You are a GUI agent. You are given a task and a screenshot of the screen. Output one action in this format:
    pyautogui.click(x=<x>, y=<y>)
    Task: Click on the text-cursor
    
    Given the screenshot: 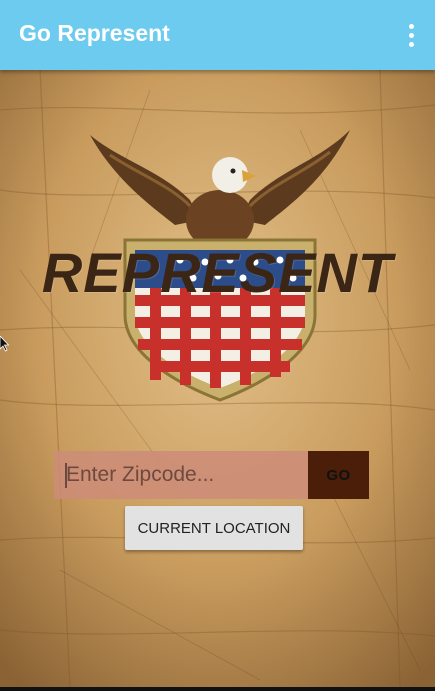 What is the action you would take?
    pyautogui.click(x=66, y=475)
    